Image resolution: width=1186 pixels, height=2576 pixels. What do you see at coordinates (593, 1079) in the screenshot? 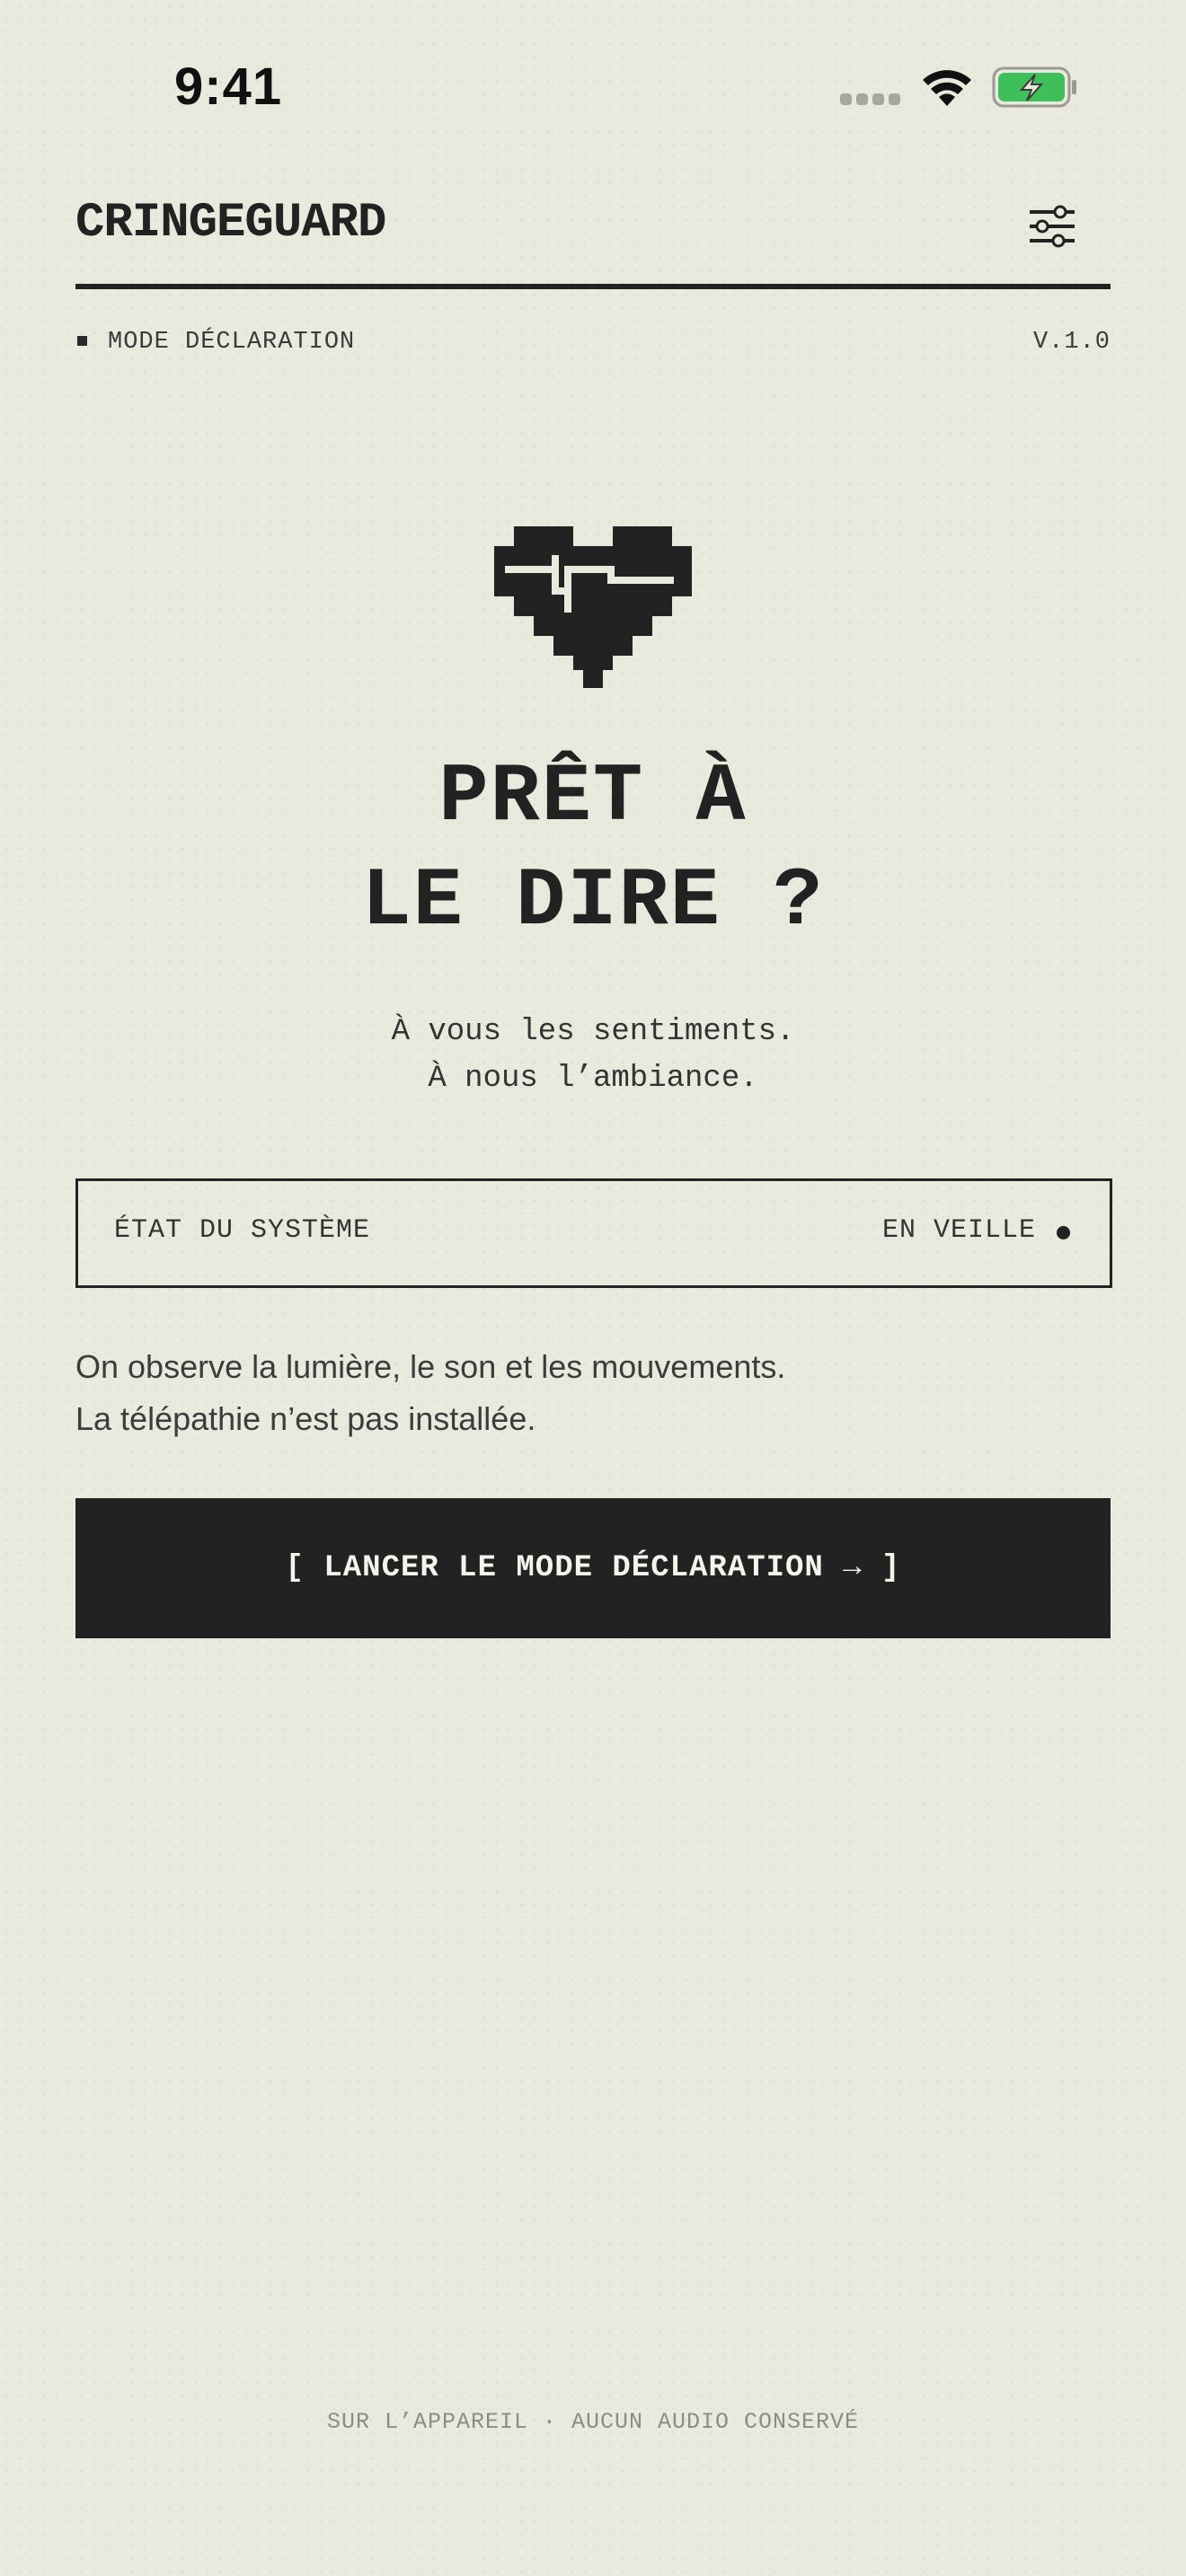
I see `tagline-line2: À nous l’ambiance.` at bounding box center [593, 1079].